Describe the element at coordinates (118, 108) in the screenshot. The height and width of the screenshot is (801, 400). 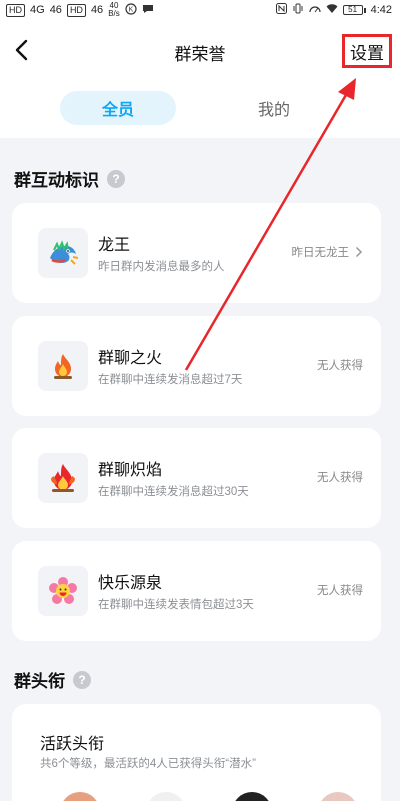
I see `tab-all: 全员` at that location.